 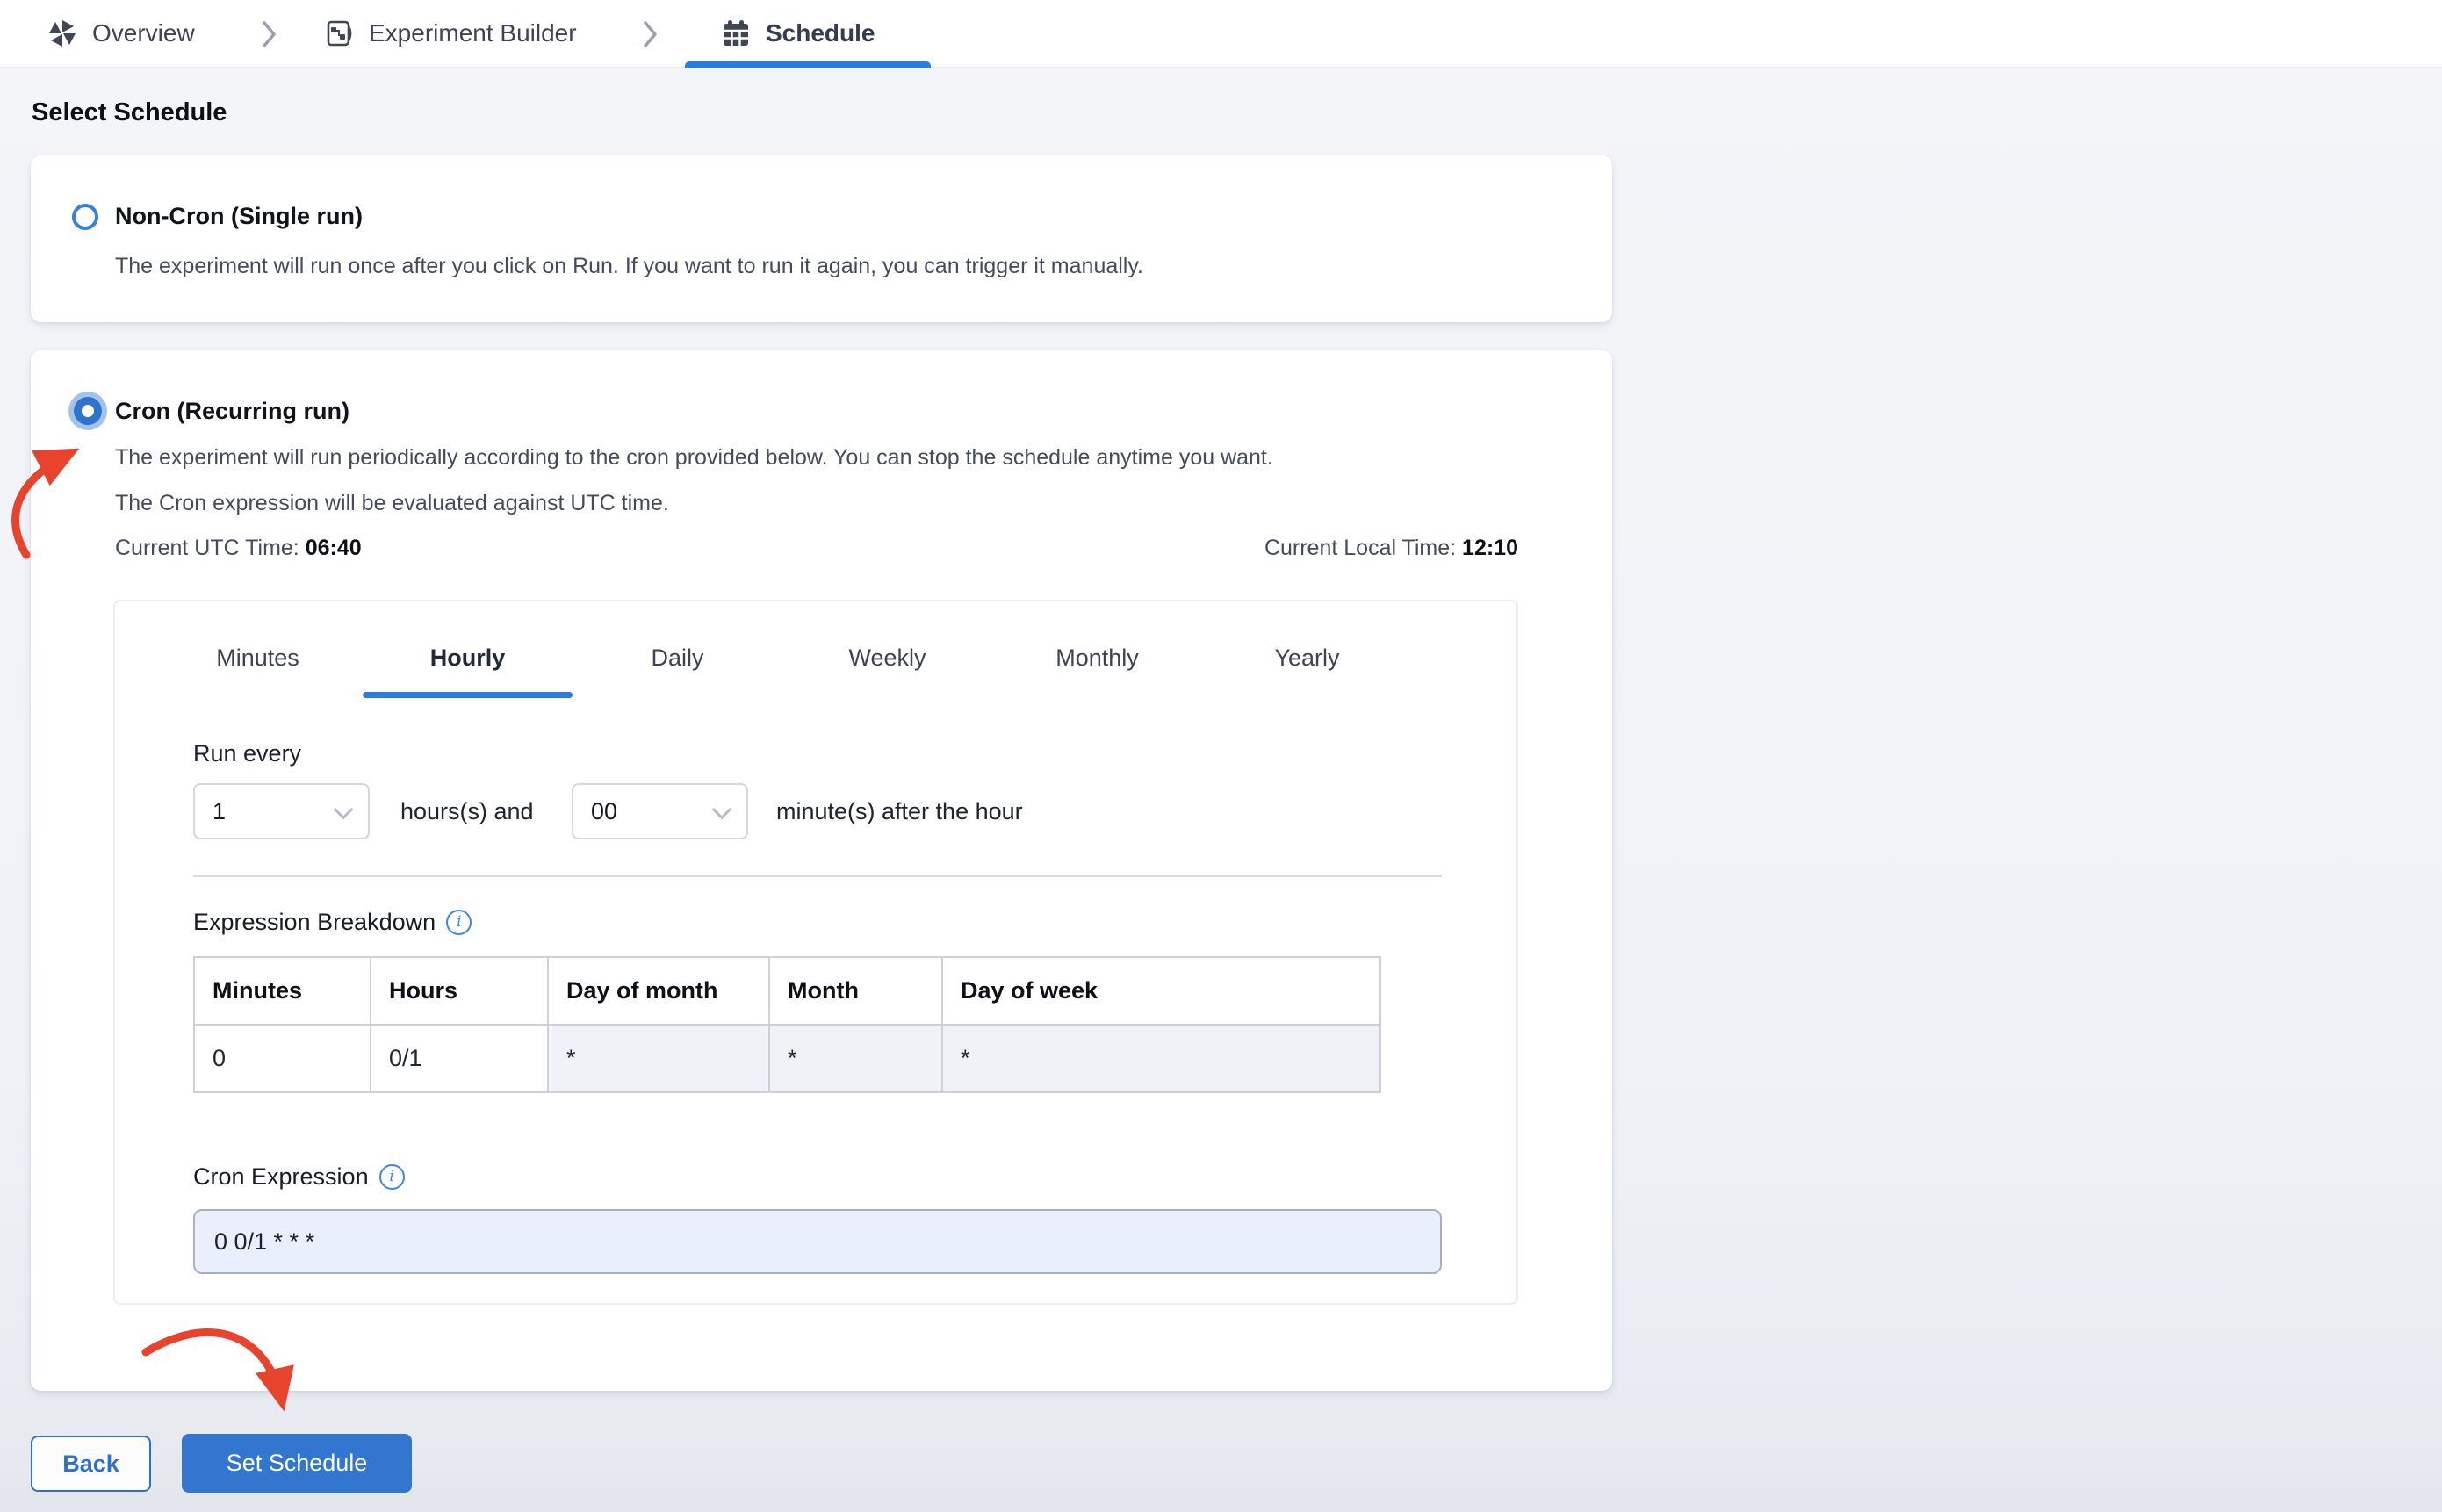 What do you see at coordinates (1097, 657) in the screenshot?
I see `tab-monthly: Monthly` at bounding box center [1097, 657].